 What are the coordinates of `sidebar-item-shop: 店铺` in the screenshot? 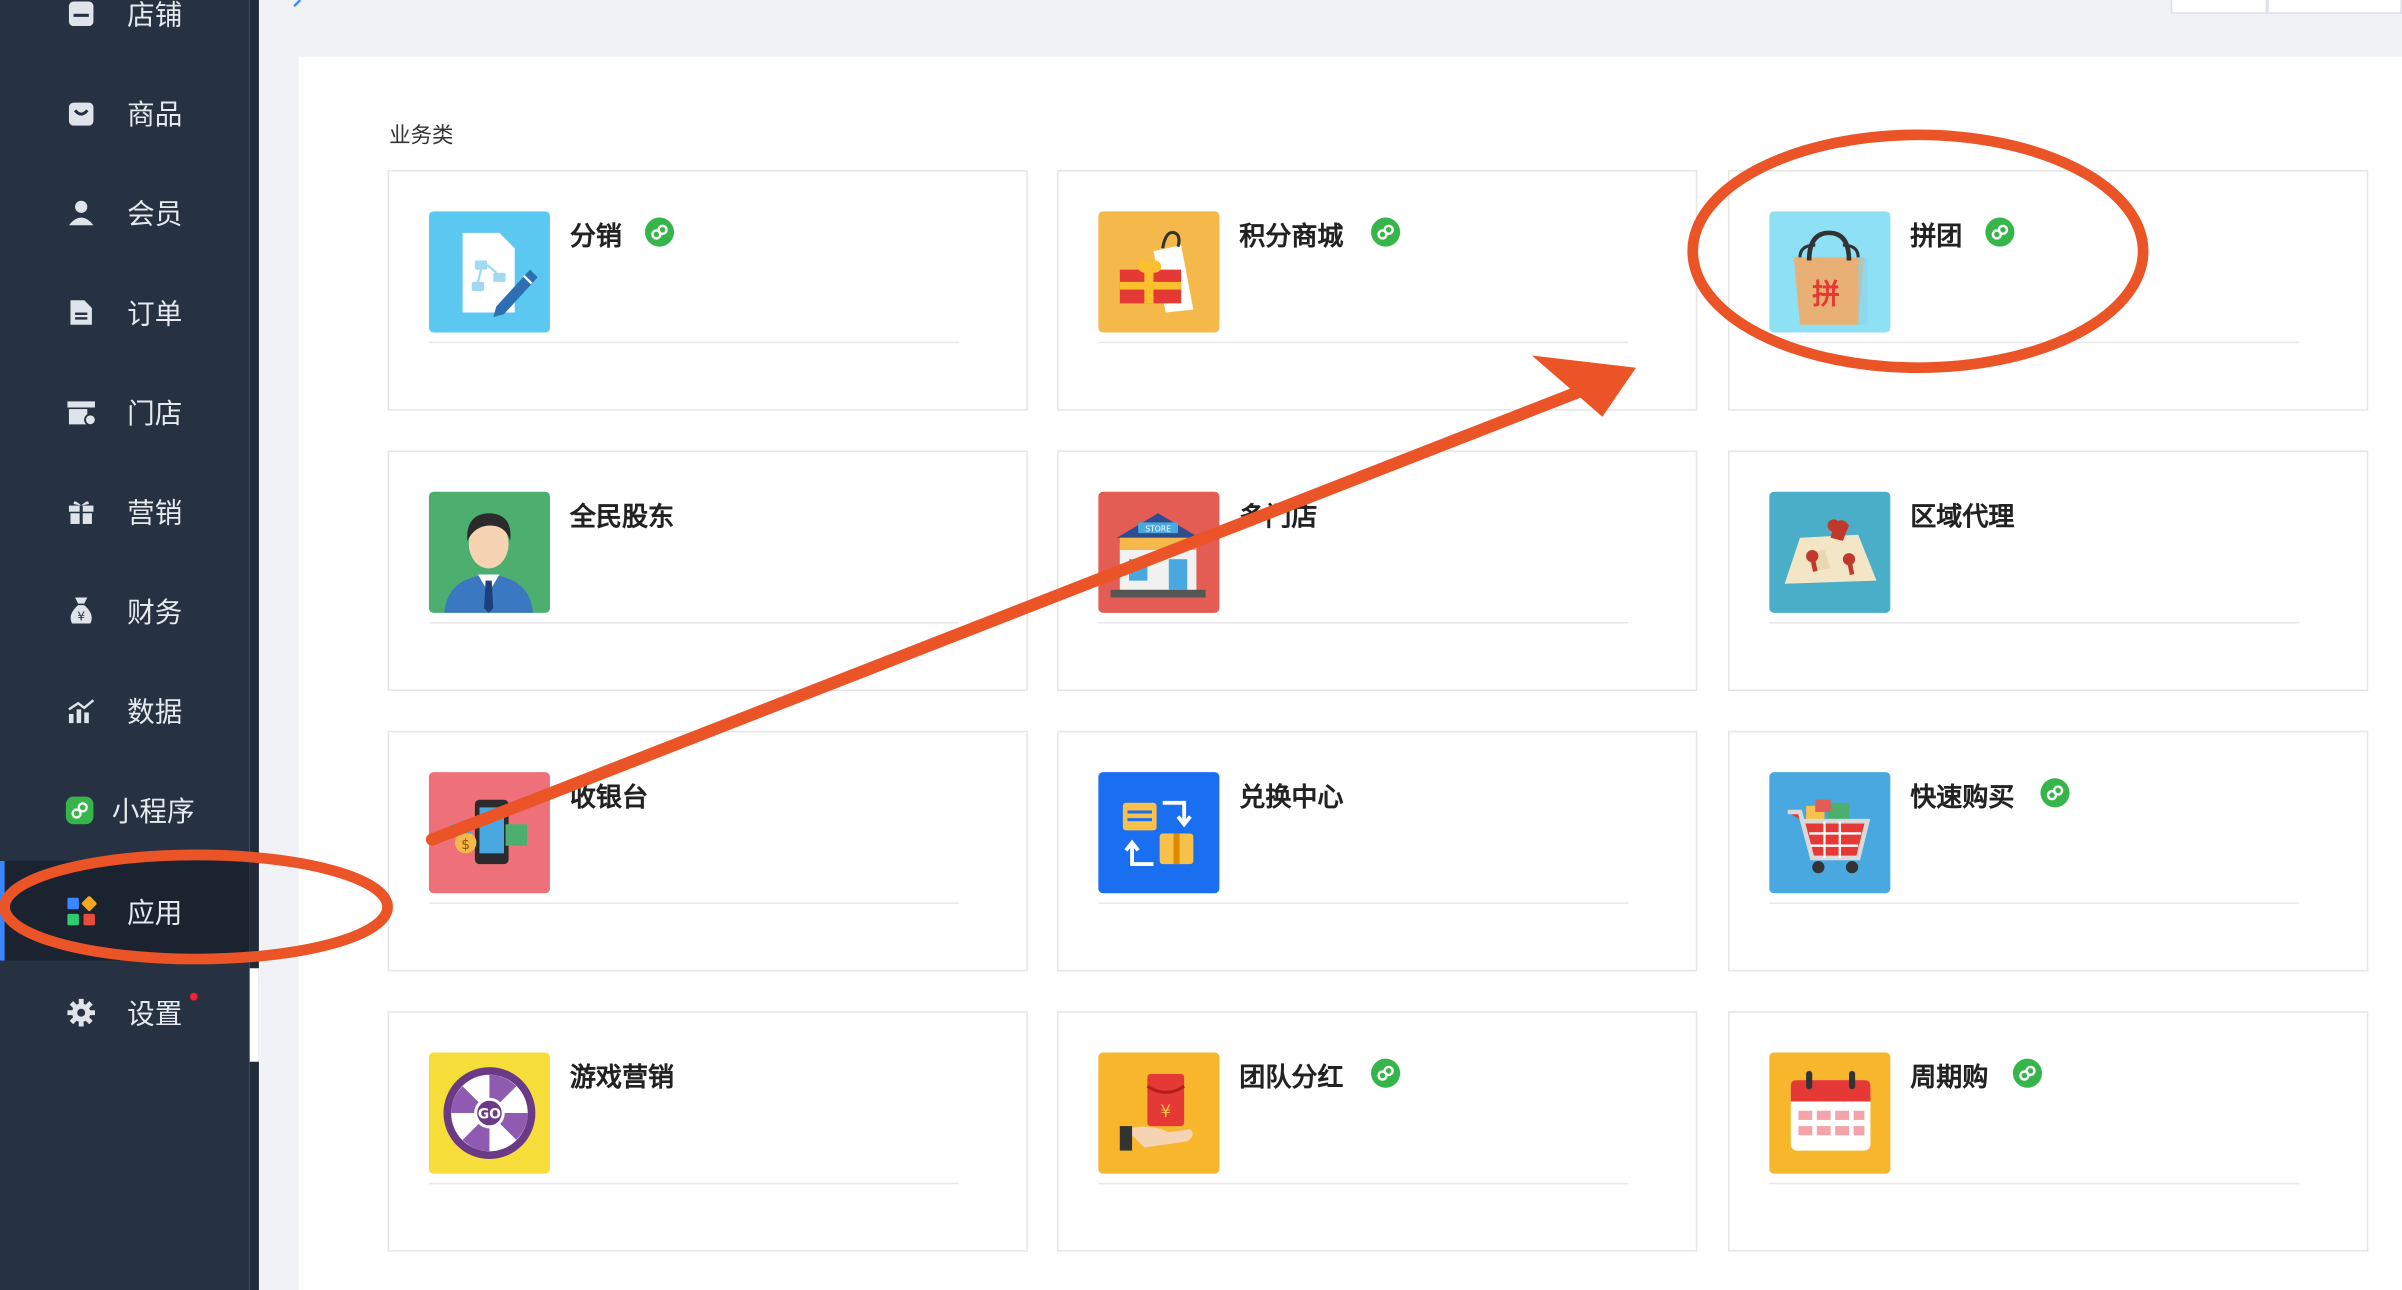 It's located at (125, 31).